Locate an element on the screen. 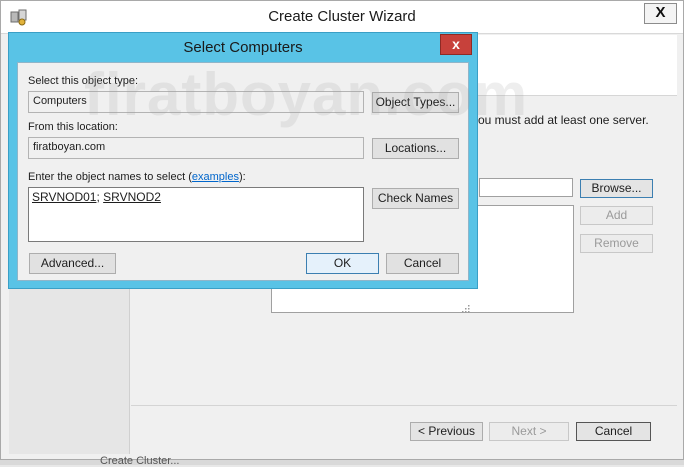 The height and width of the screenshot is (467, 684). resize-grip-icon is located at coordinates (465, 308).